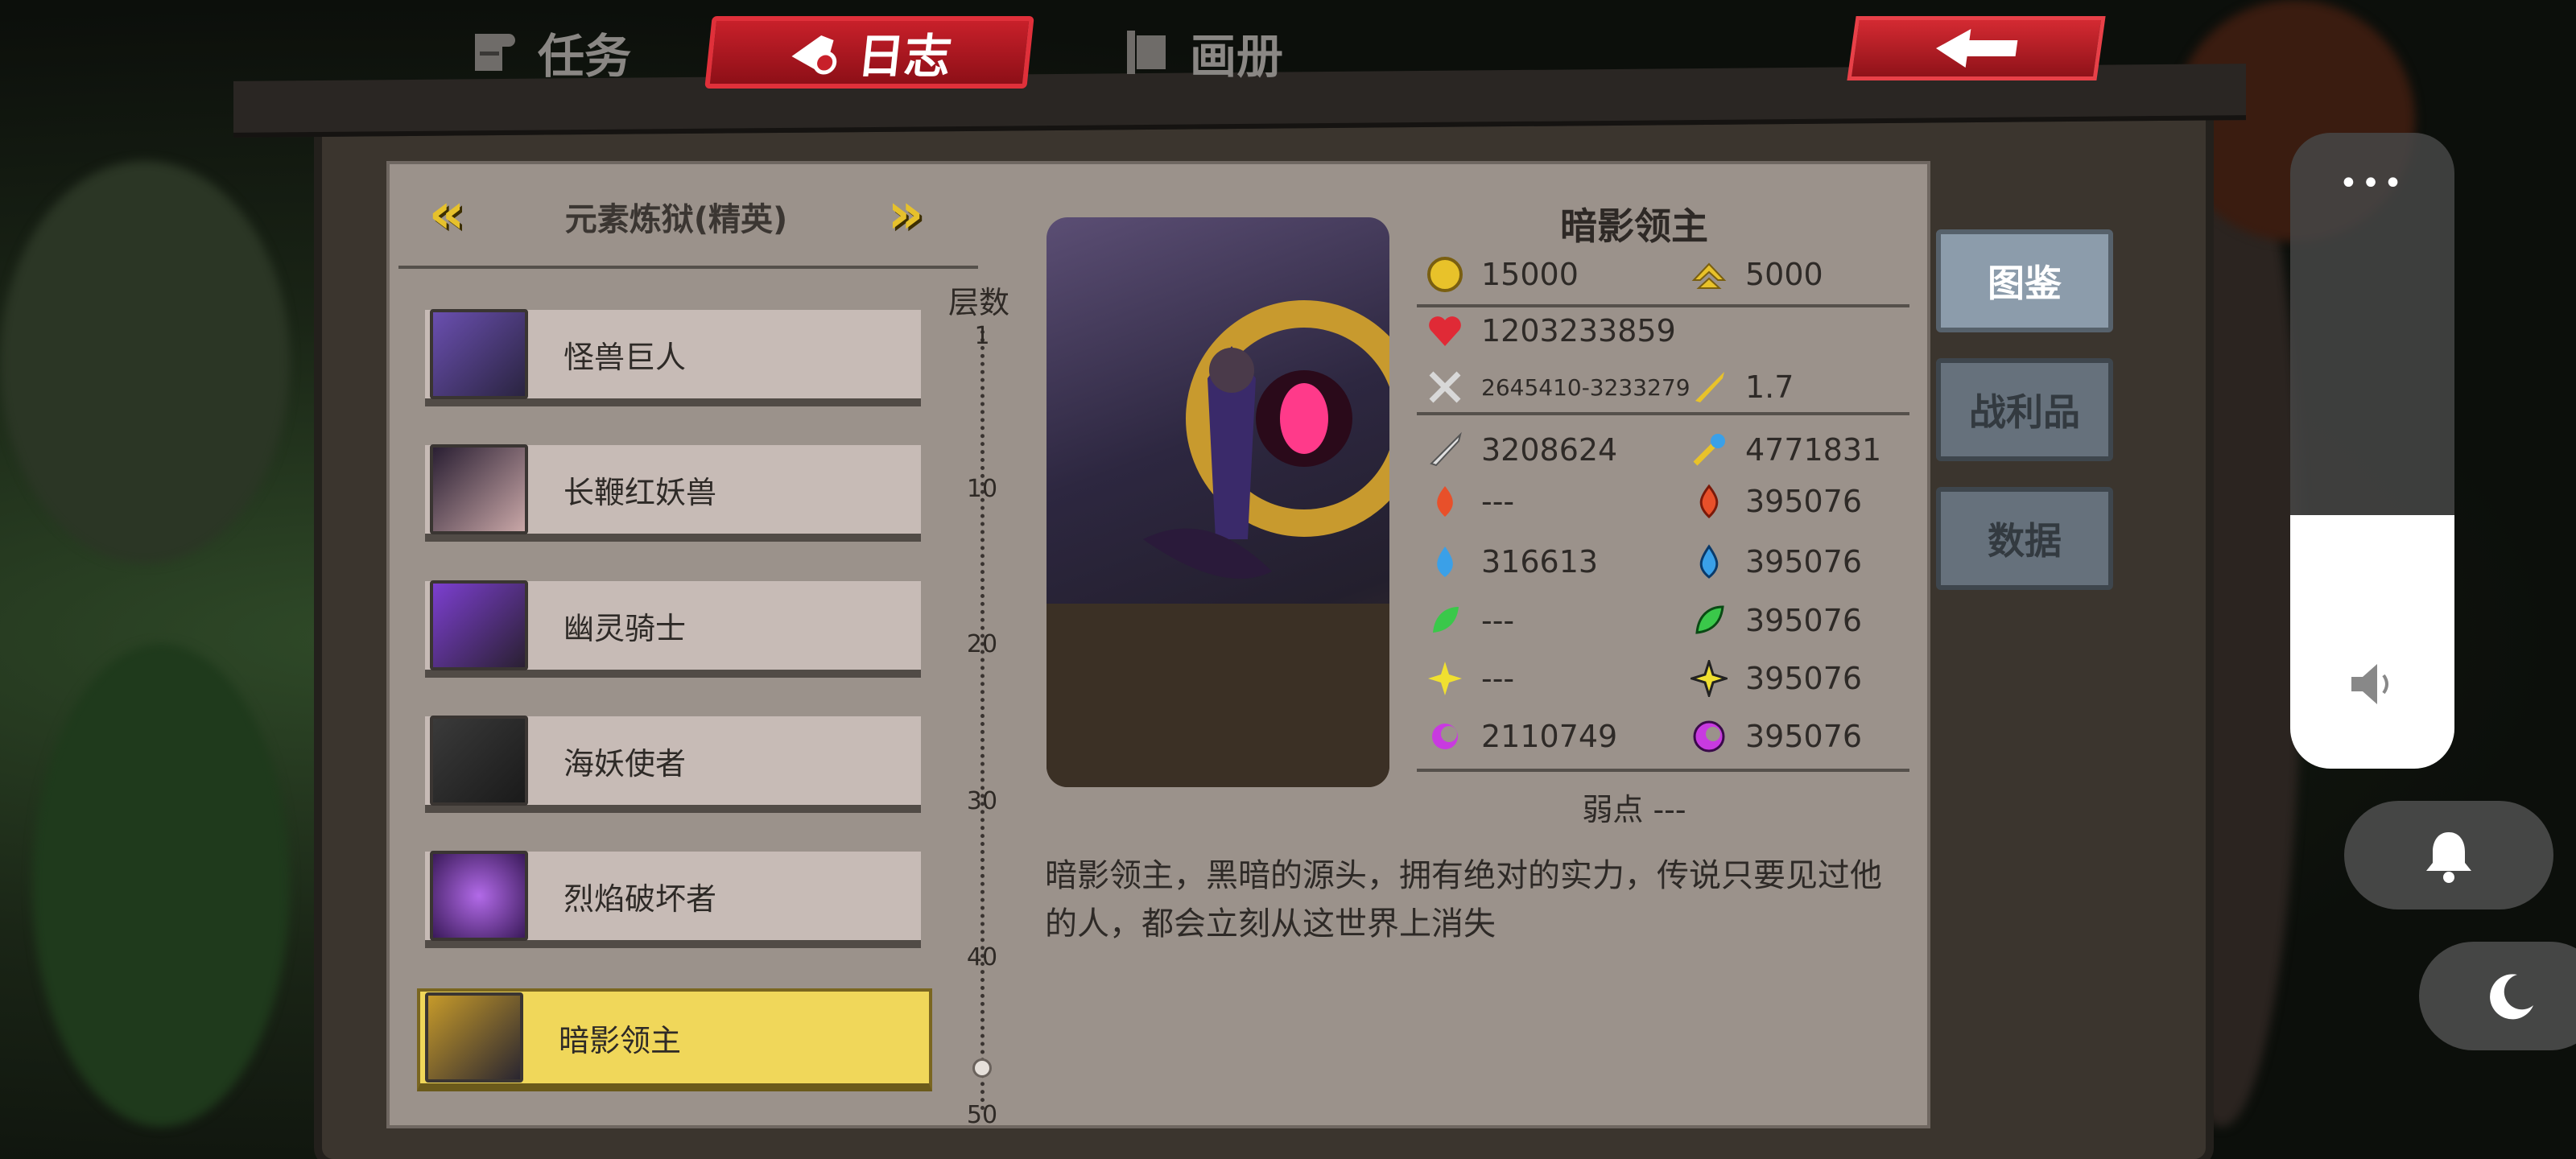 The width and height of the screenshot is (2576, 1159). I want to click on stat-crit: 1.7, so click(1742, 387).